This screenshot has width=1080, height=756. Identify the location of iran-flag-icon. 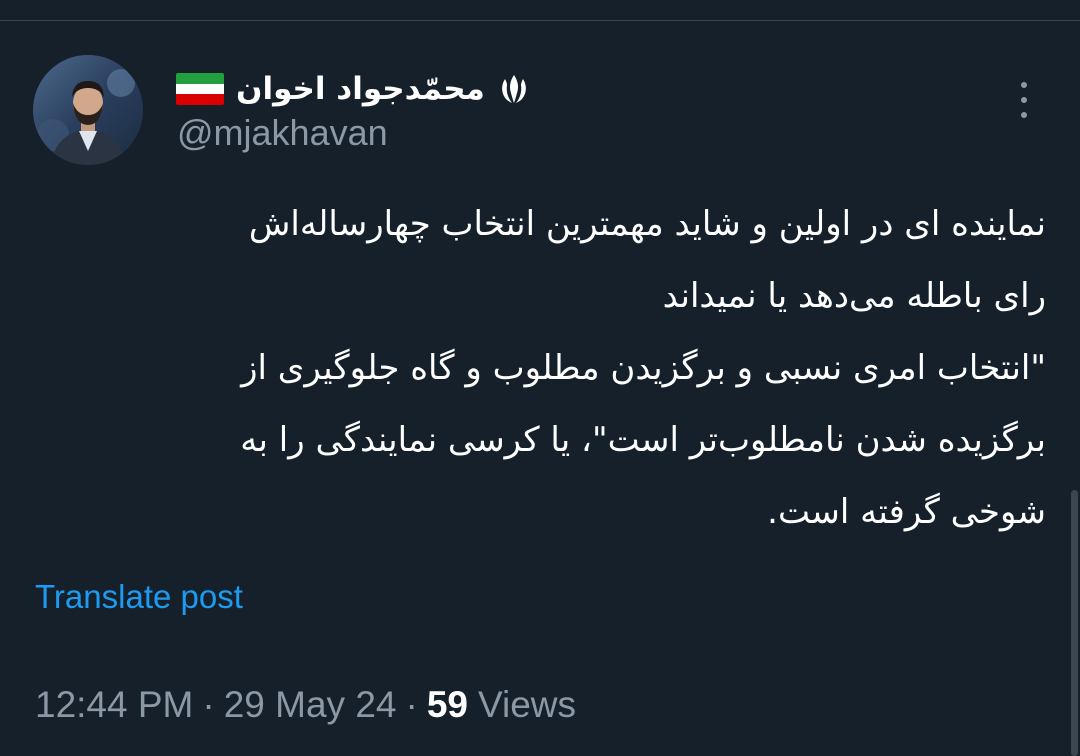
(200, 89).